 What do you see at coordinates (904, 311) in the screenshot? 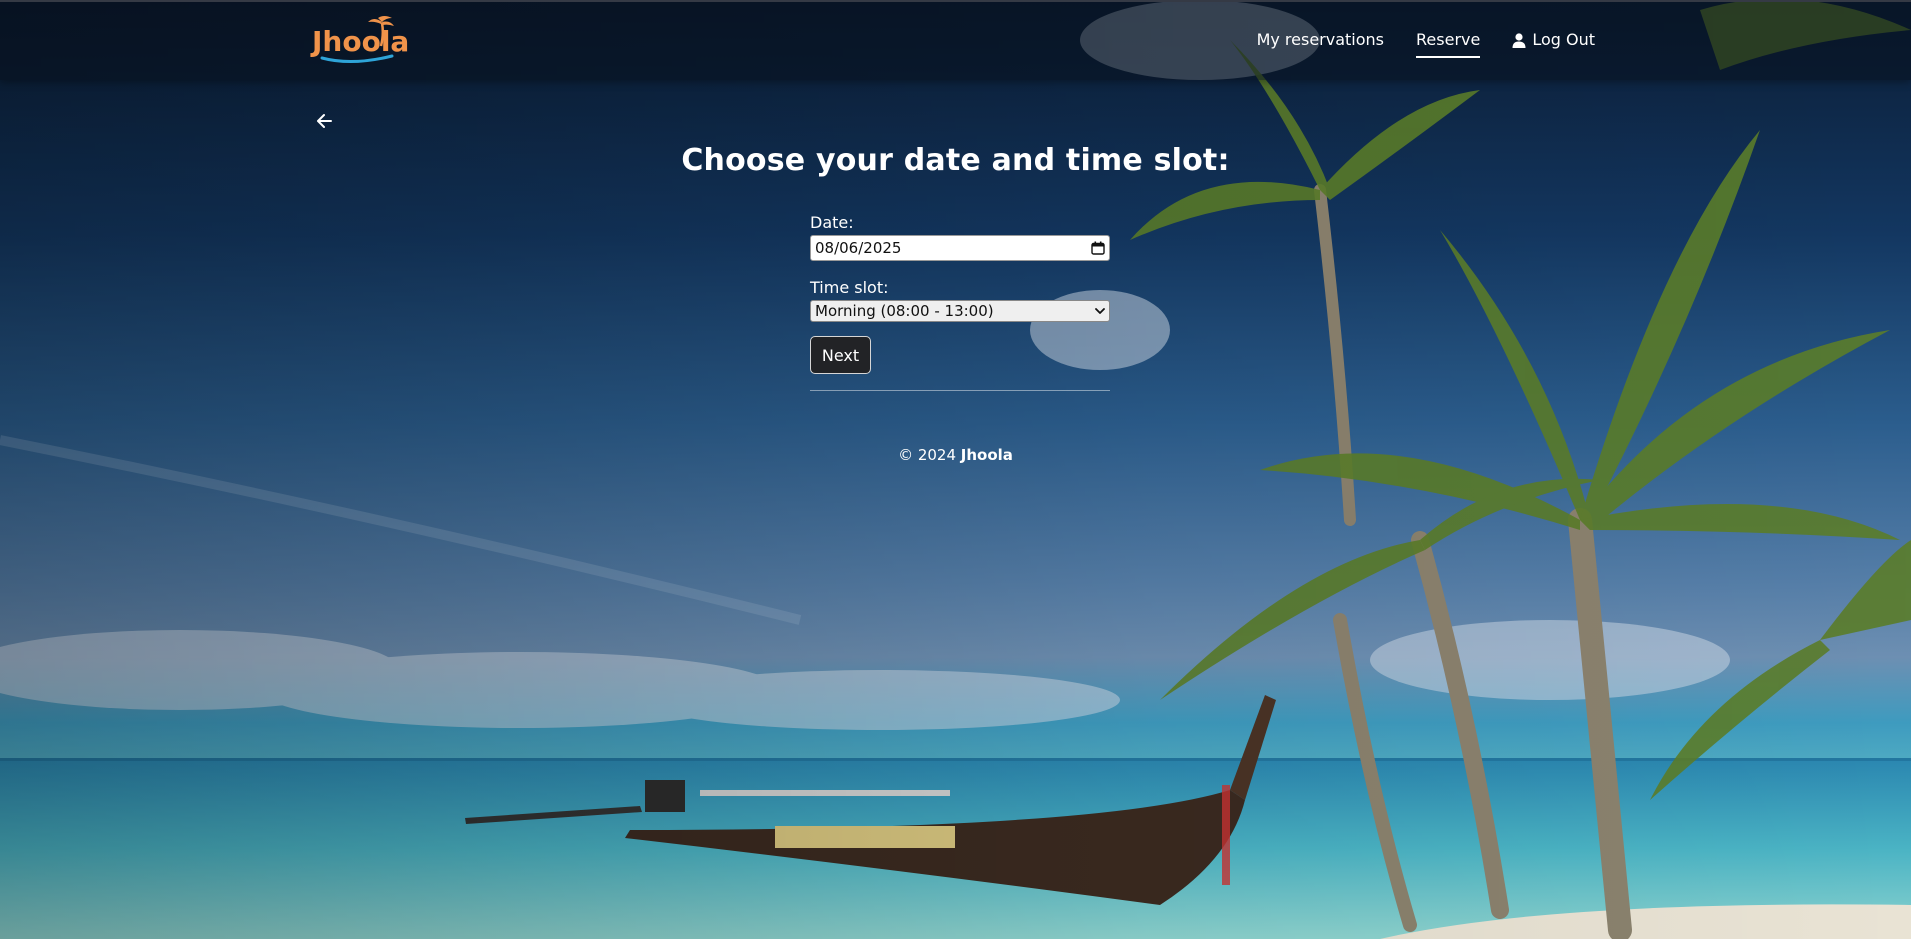
I see `time-slot-value: Morning (08:00 - 13:00)` at bounding box center [904, 311].